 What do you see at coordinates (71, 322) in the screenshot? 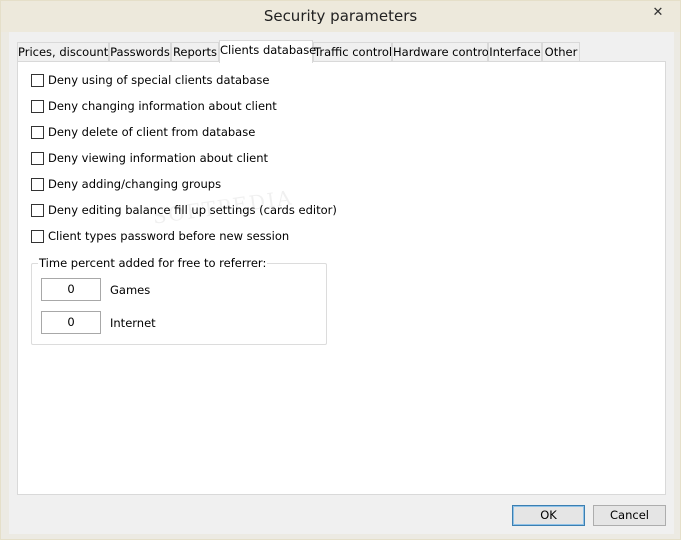
I see `internet-percent-input: 0` at bounding box center [71, 322].